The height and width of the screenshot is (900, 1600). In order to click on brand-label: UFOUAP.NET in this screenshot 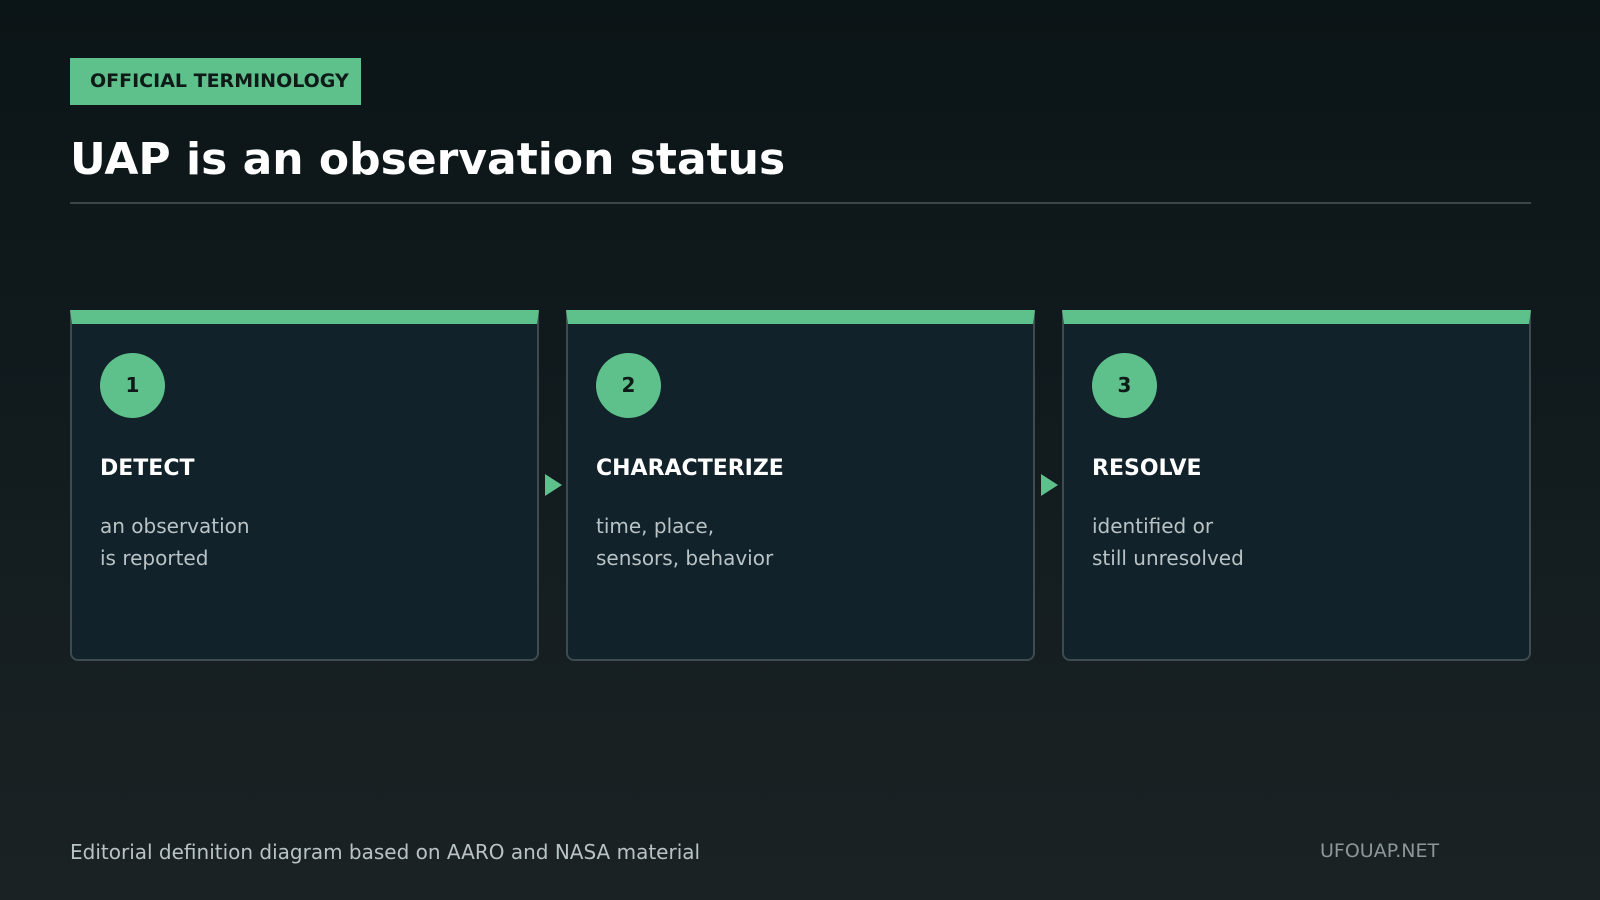, I will do `click(1380, 851)`.